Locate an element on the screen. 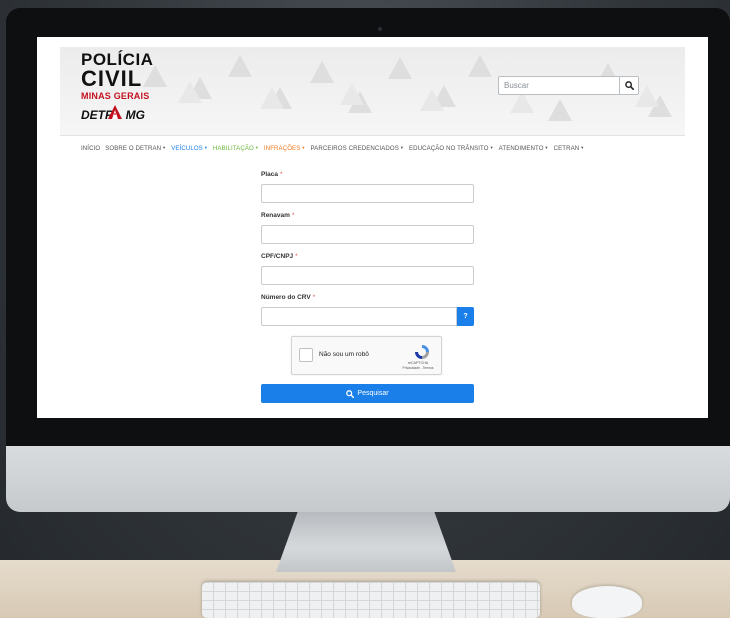 The width and height of the screenshot is (730, 618). nav-item-label: SOBRE O DETRAN is located at coordinates (133, 148).